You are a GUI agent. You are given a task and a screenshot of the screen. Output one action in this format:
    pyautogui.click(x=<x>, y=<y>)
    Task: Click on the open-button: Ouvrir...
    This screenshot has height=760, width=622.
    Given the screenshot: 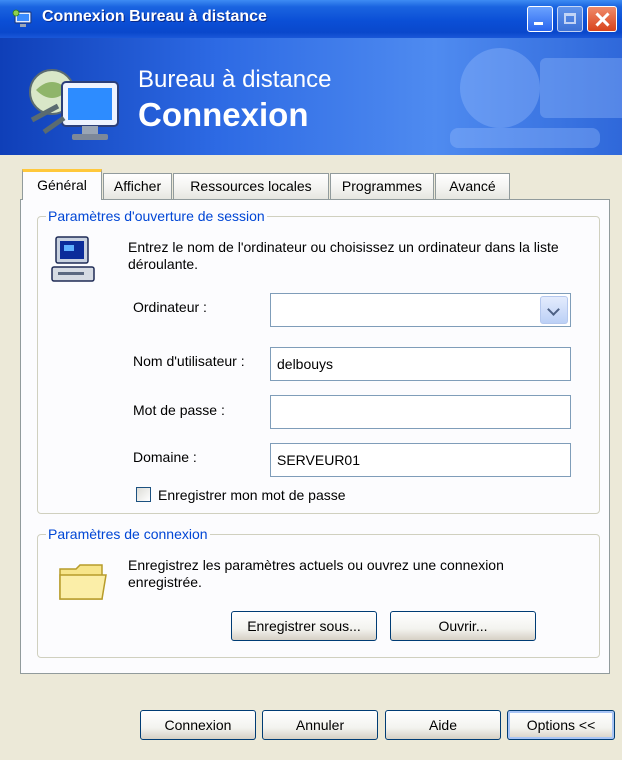 What is the action you would take?
    pyautogui.click(x=463, y=626)
    